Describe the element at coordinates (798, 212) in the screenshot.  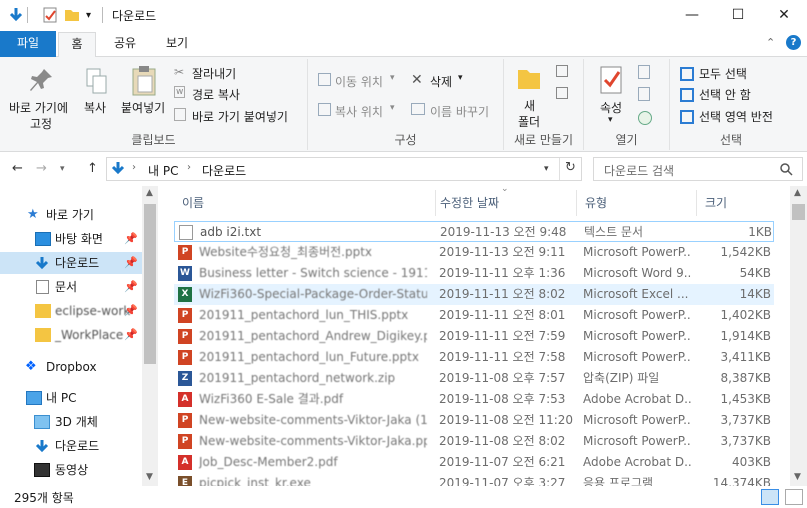
I see `list-scroll-thumb` at that location.